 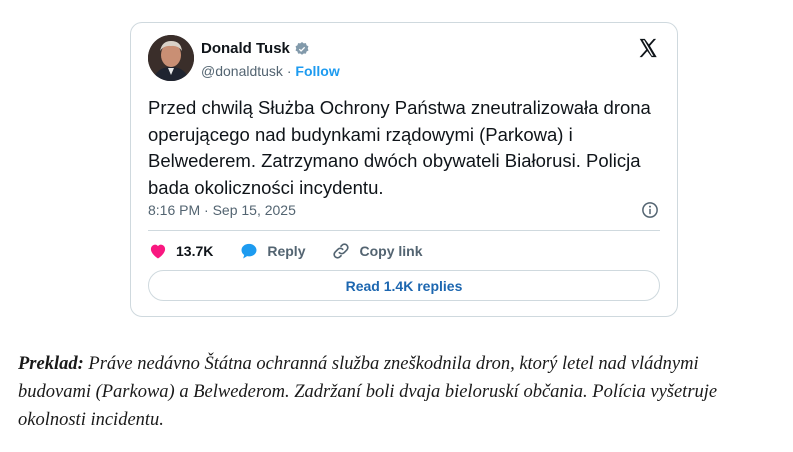 I want to click on follow-button: Follow, so click(x=317, y=71).